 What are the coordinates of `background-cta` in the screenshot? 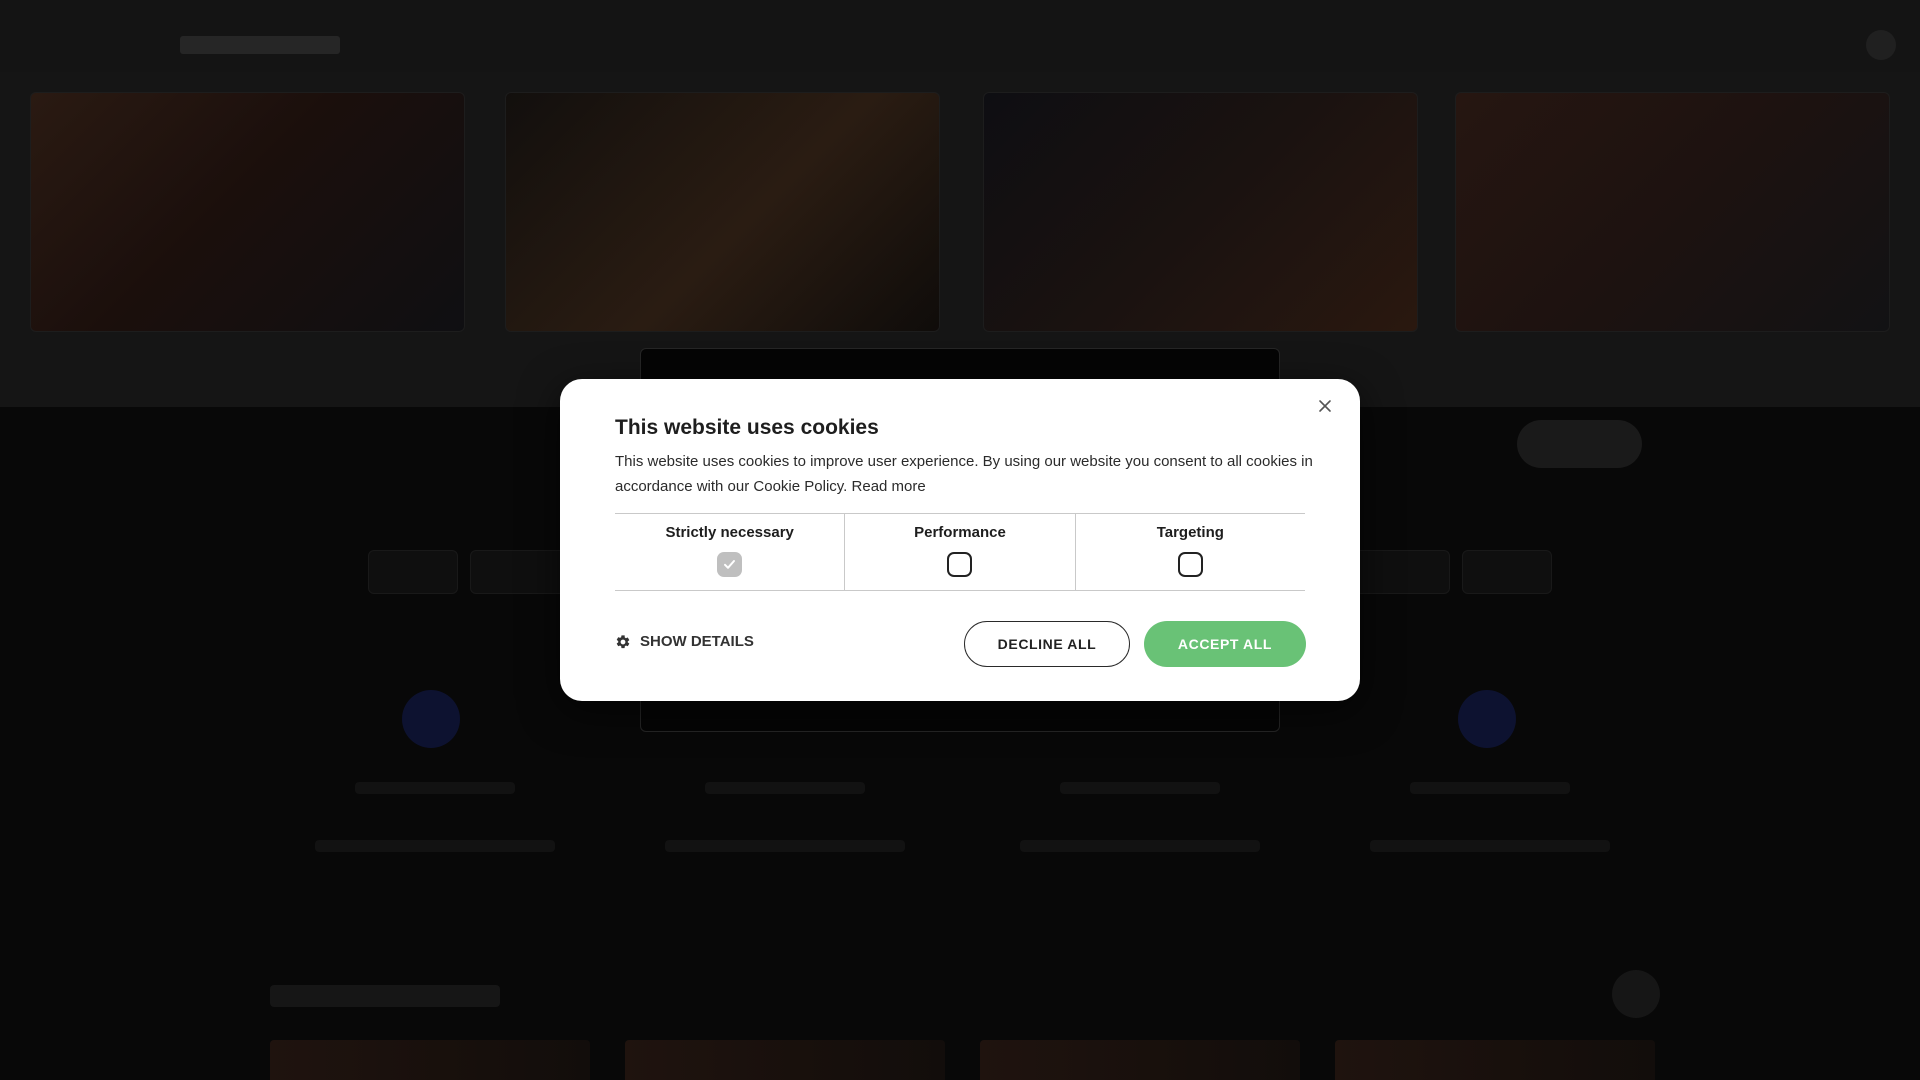 It's located at (1579, 444).